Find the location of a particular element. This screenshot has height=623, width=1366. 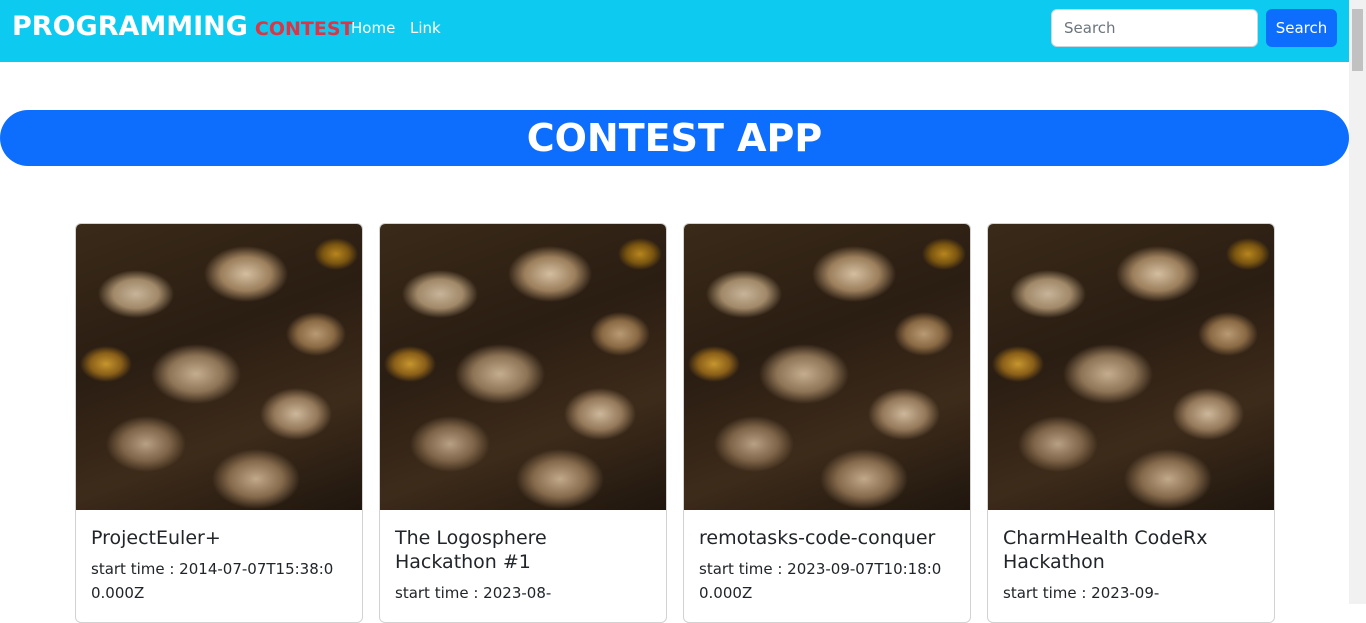

contest-start-time: start time : 2023-09-07T10:18:00.000Z is located at coordinates (820, 581).